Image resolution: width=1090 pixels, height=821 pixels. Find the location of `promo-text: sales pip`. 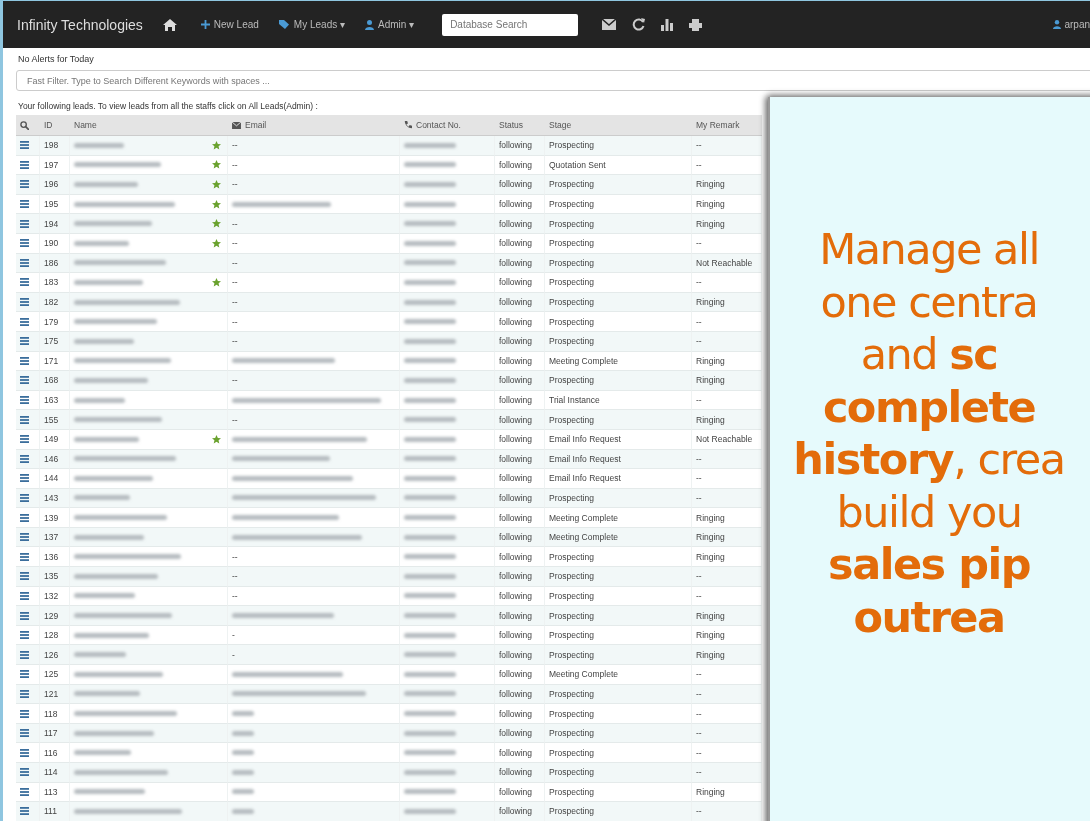

promo-text: sales pip is located at coordinates (929, 564).